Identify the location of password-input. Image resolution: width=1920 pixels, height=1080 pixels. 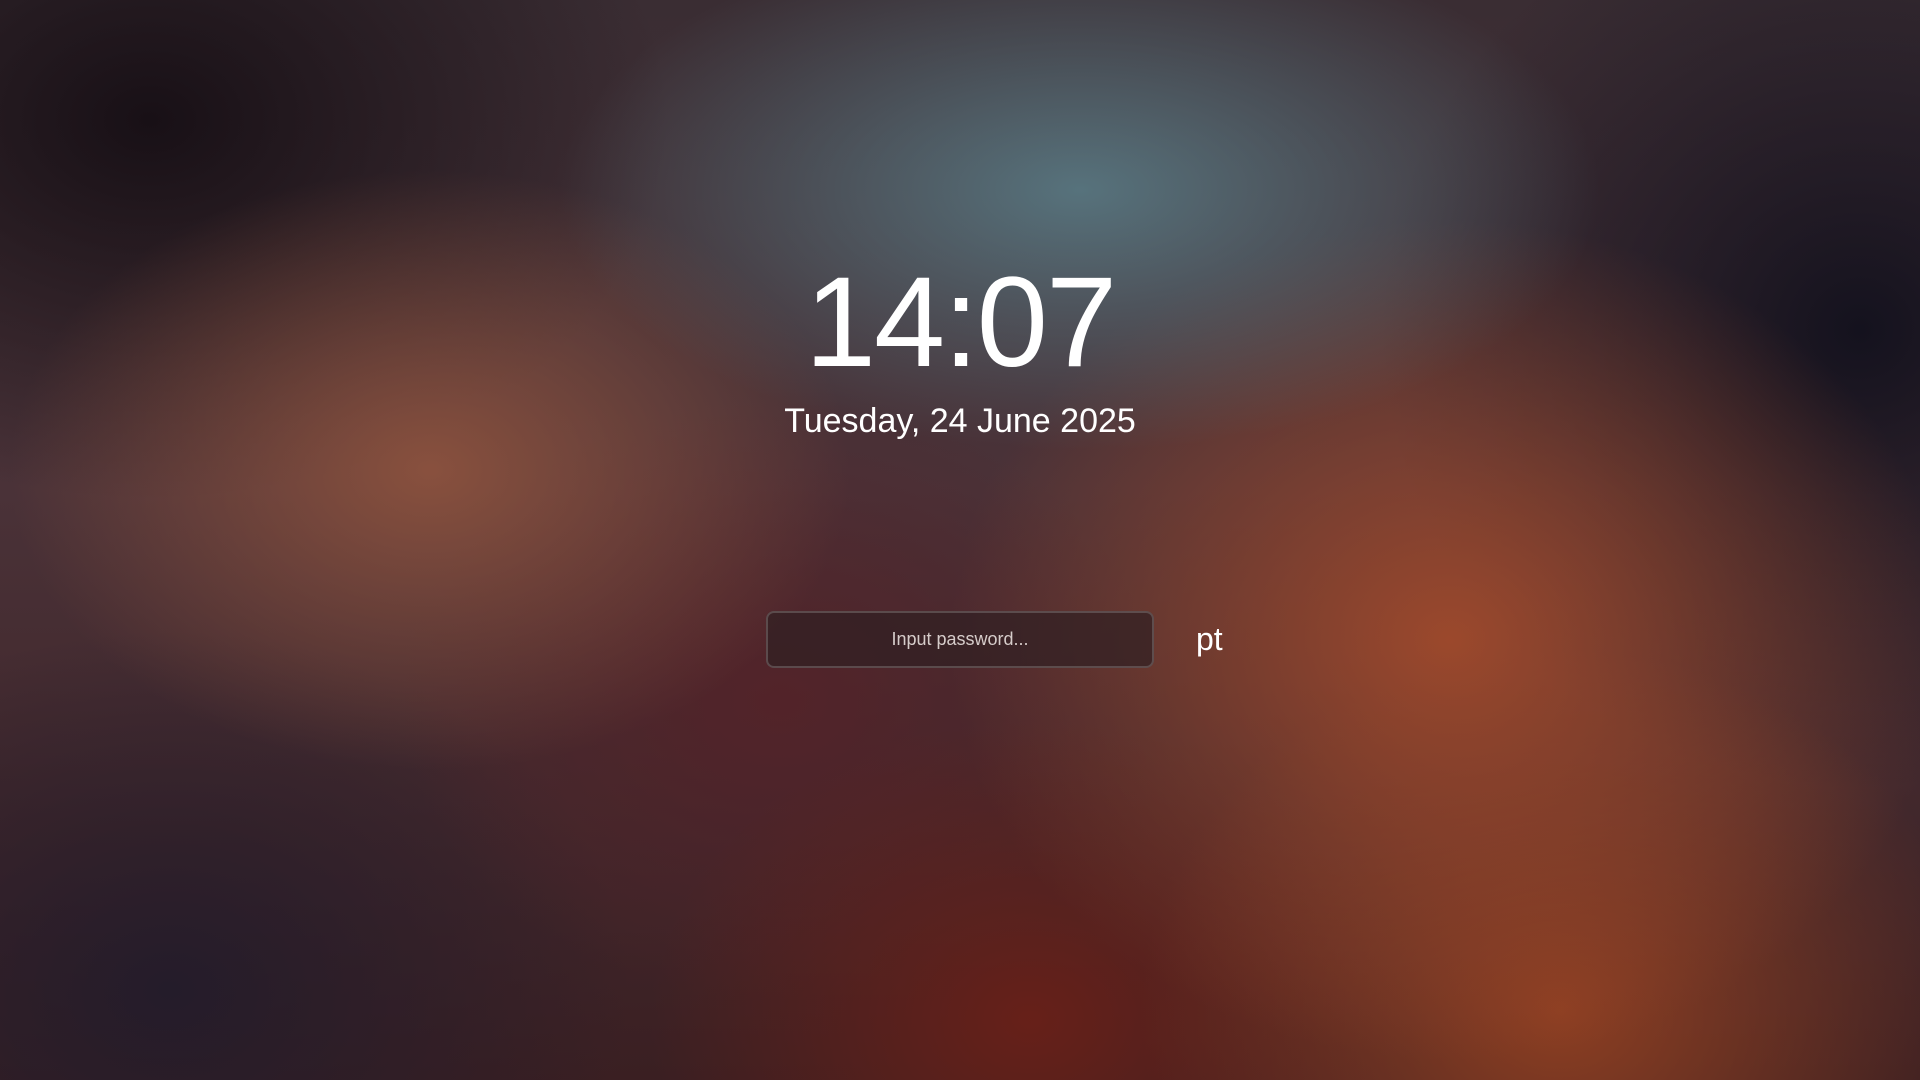
(960, 639).